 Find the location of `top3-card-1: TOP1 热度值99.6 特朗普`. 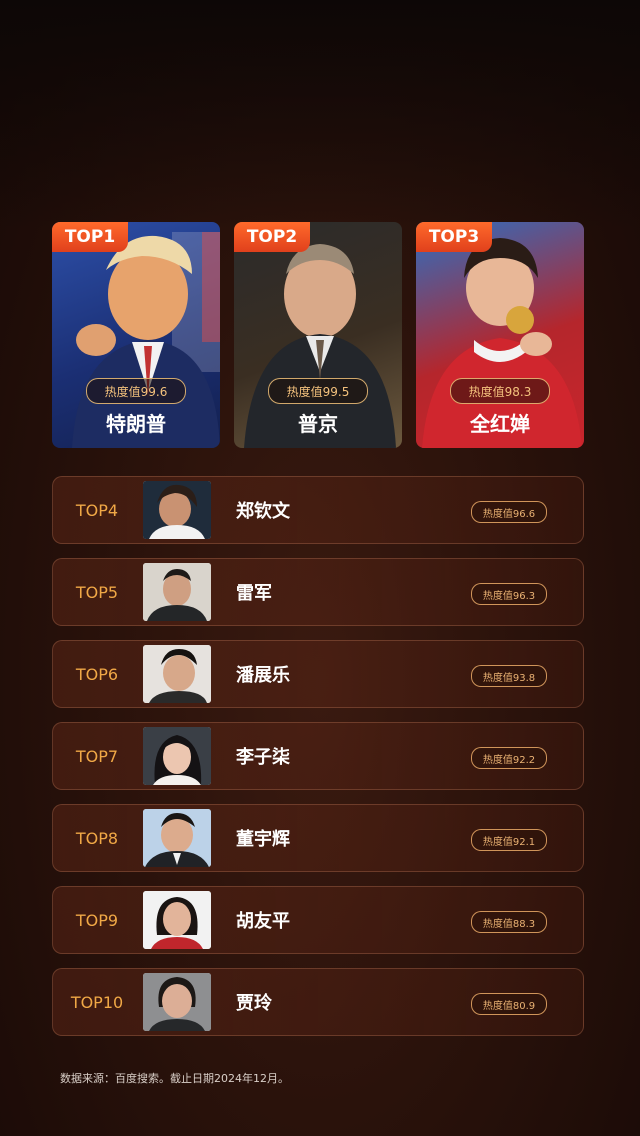

top3-card-1: TOP1 热度值99.6 特朗普 is located at coordinates (136, 335).